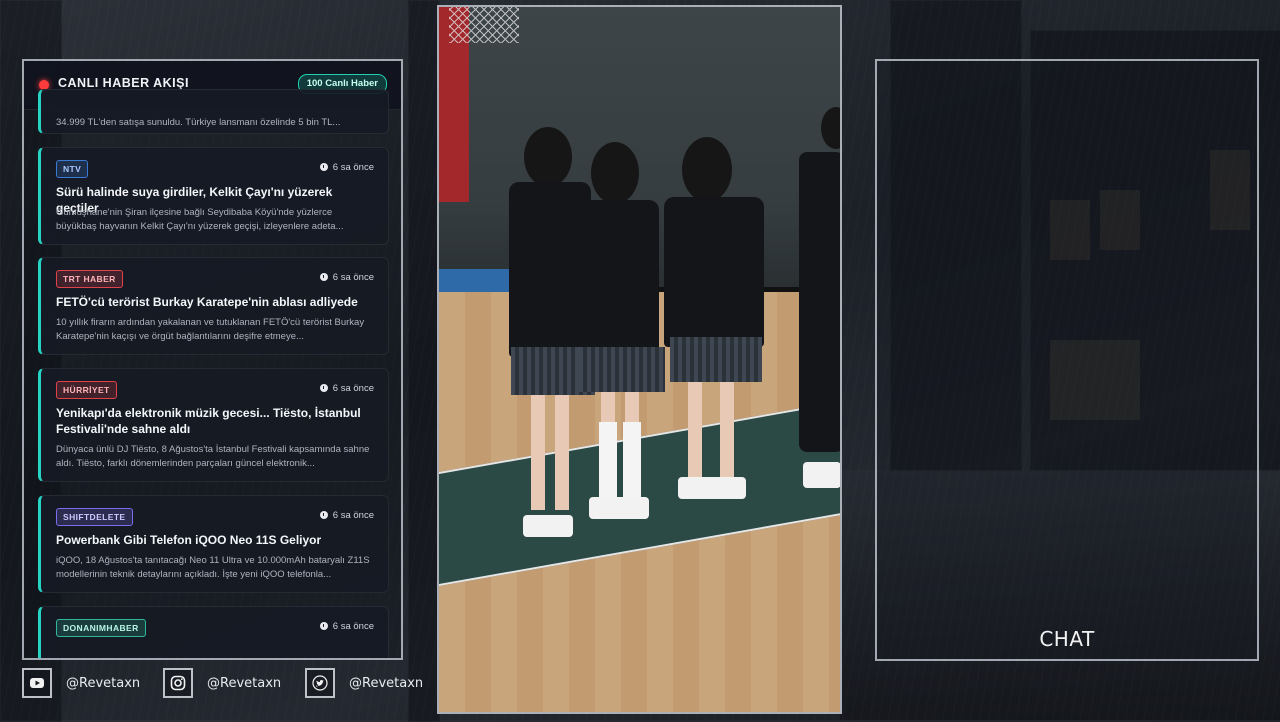  I want to click on news-source-badge: NTV, so click(72, 169).